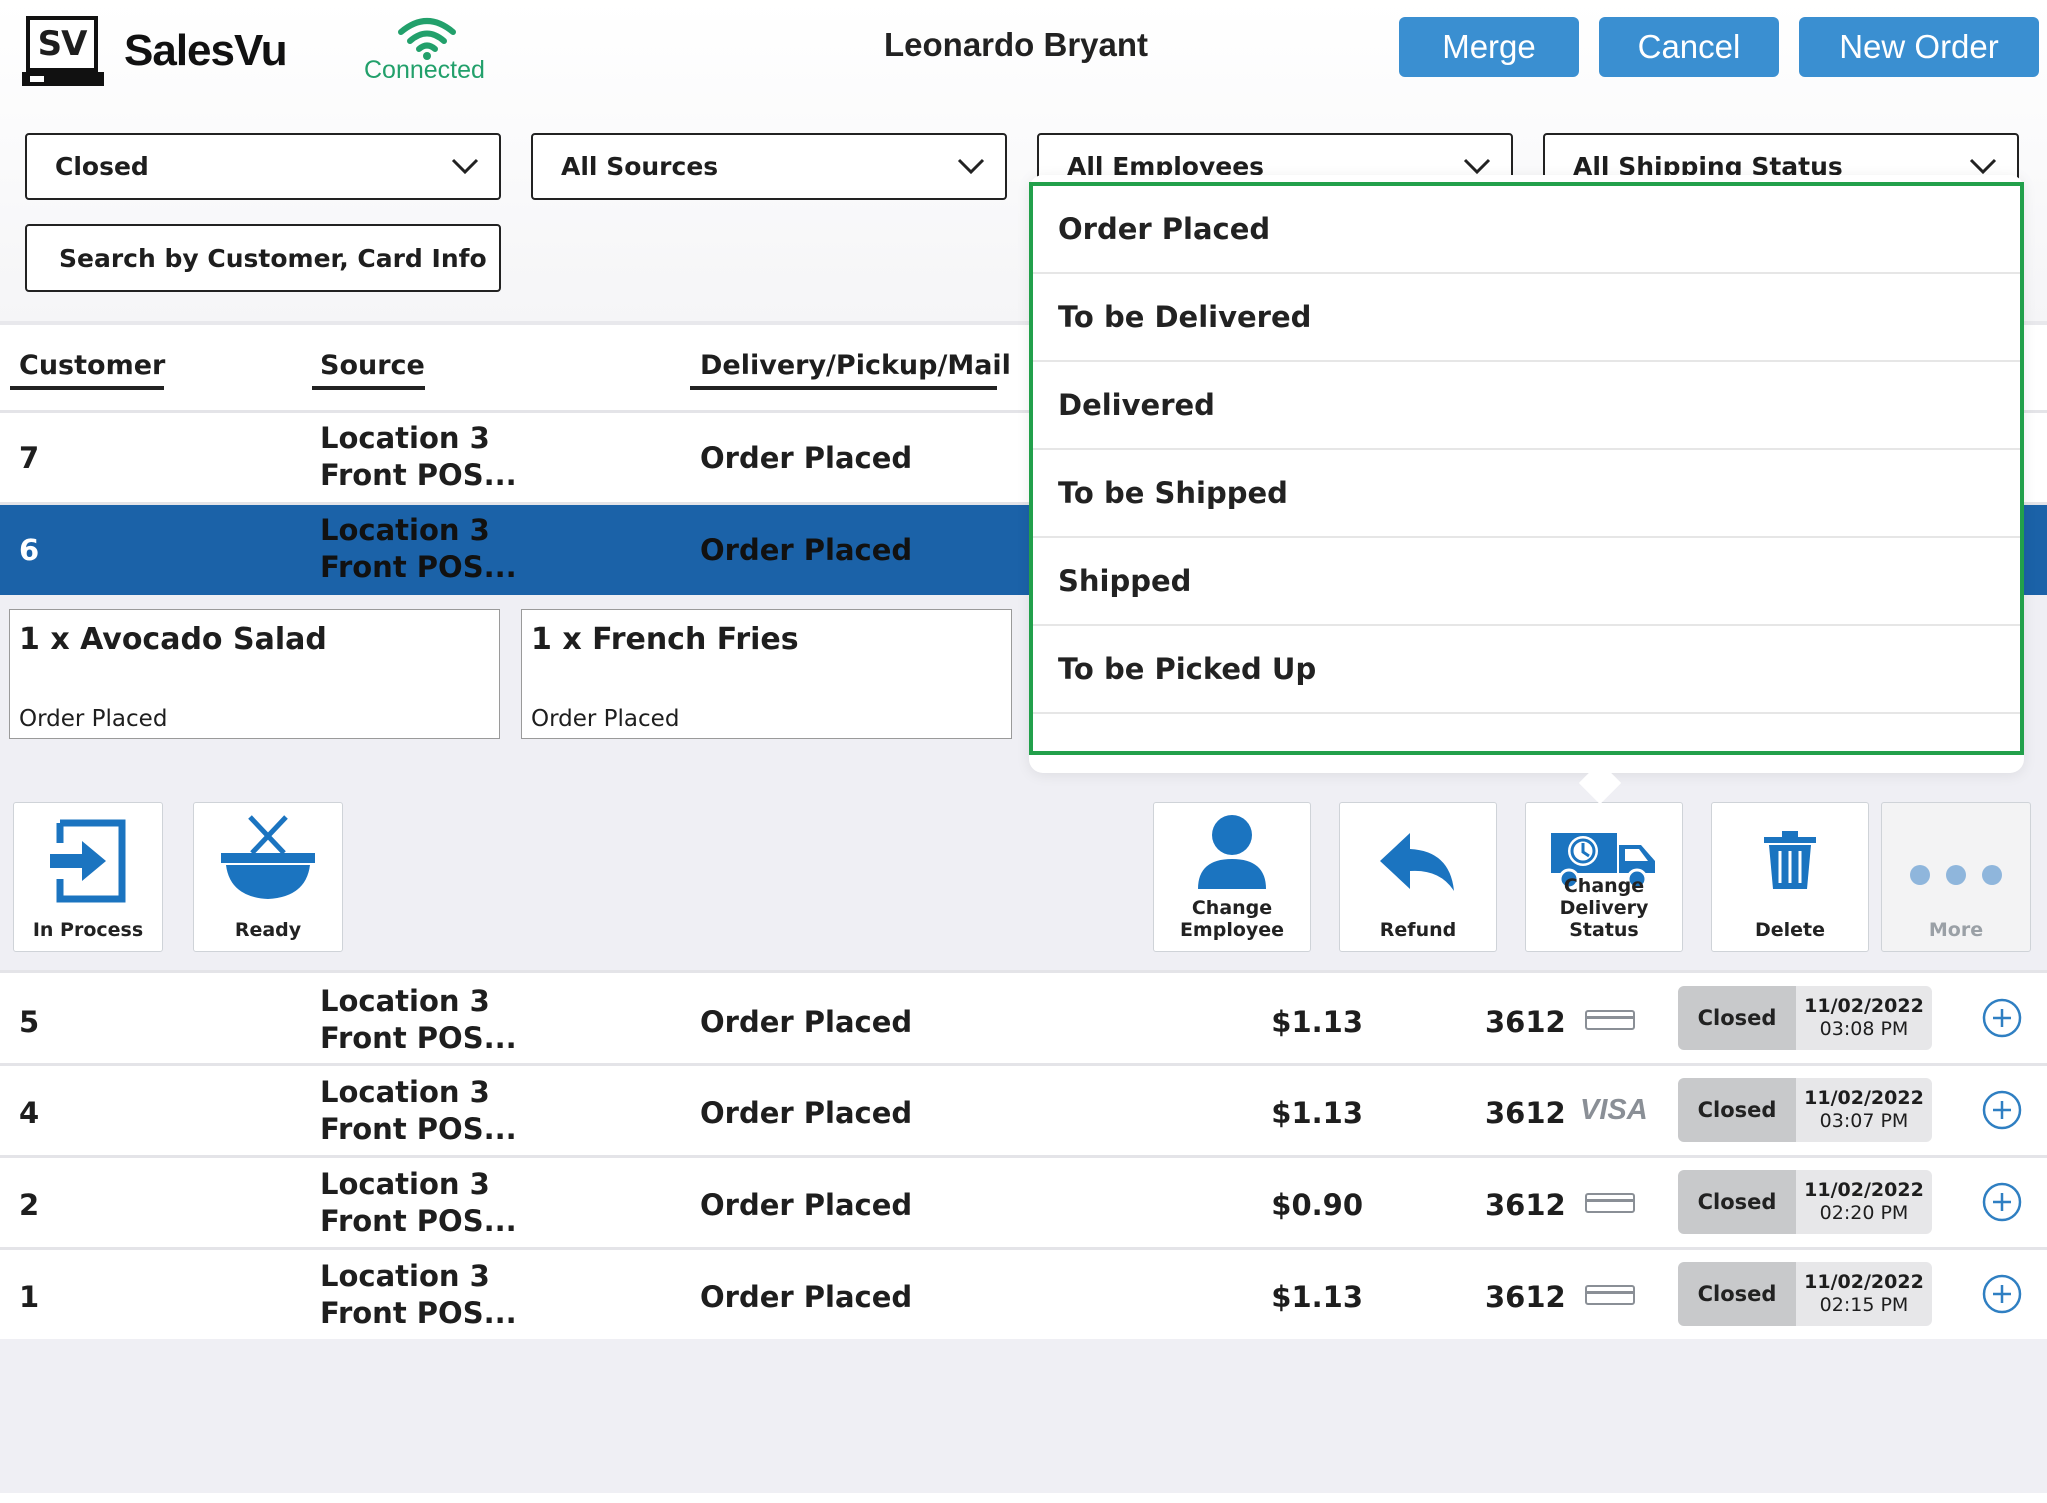 The image size is (2047, 1503). Describe the element at coordinates (254, 674) in the screenshot. I see `order-item-card: 1 x Avocado Salad Order Placed` at that location.